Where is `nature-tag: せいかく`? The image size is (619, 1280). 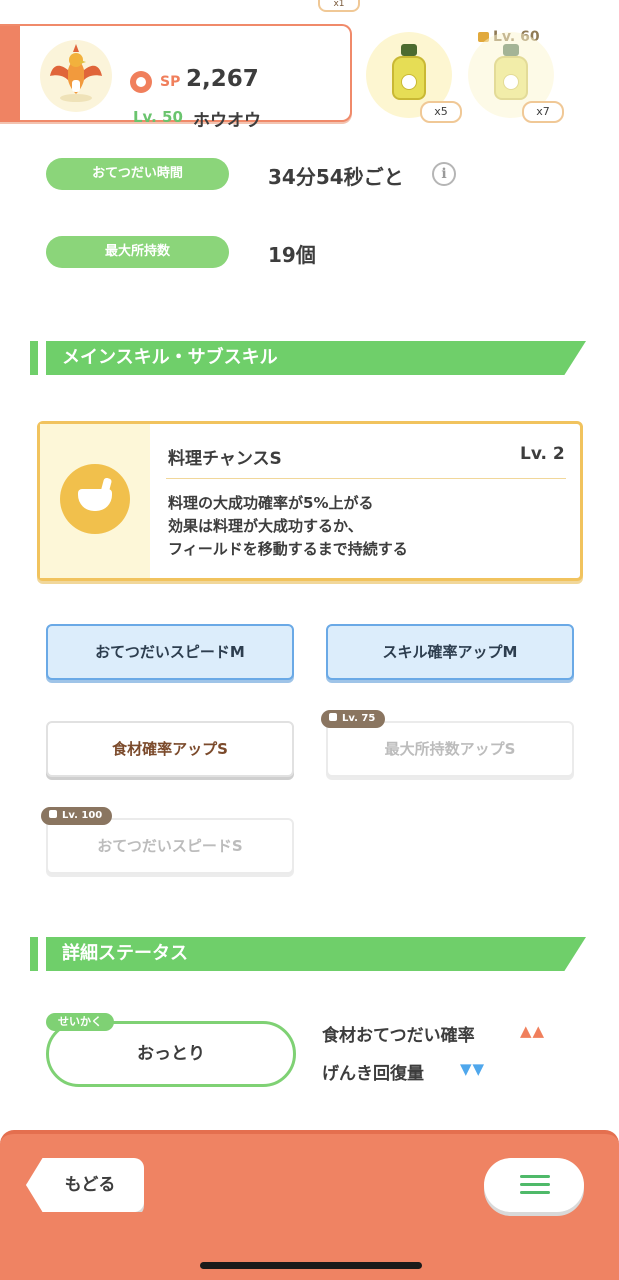 nature-tag: せいかく is located at coordinates (80, 1022).